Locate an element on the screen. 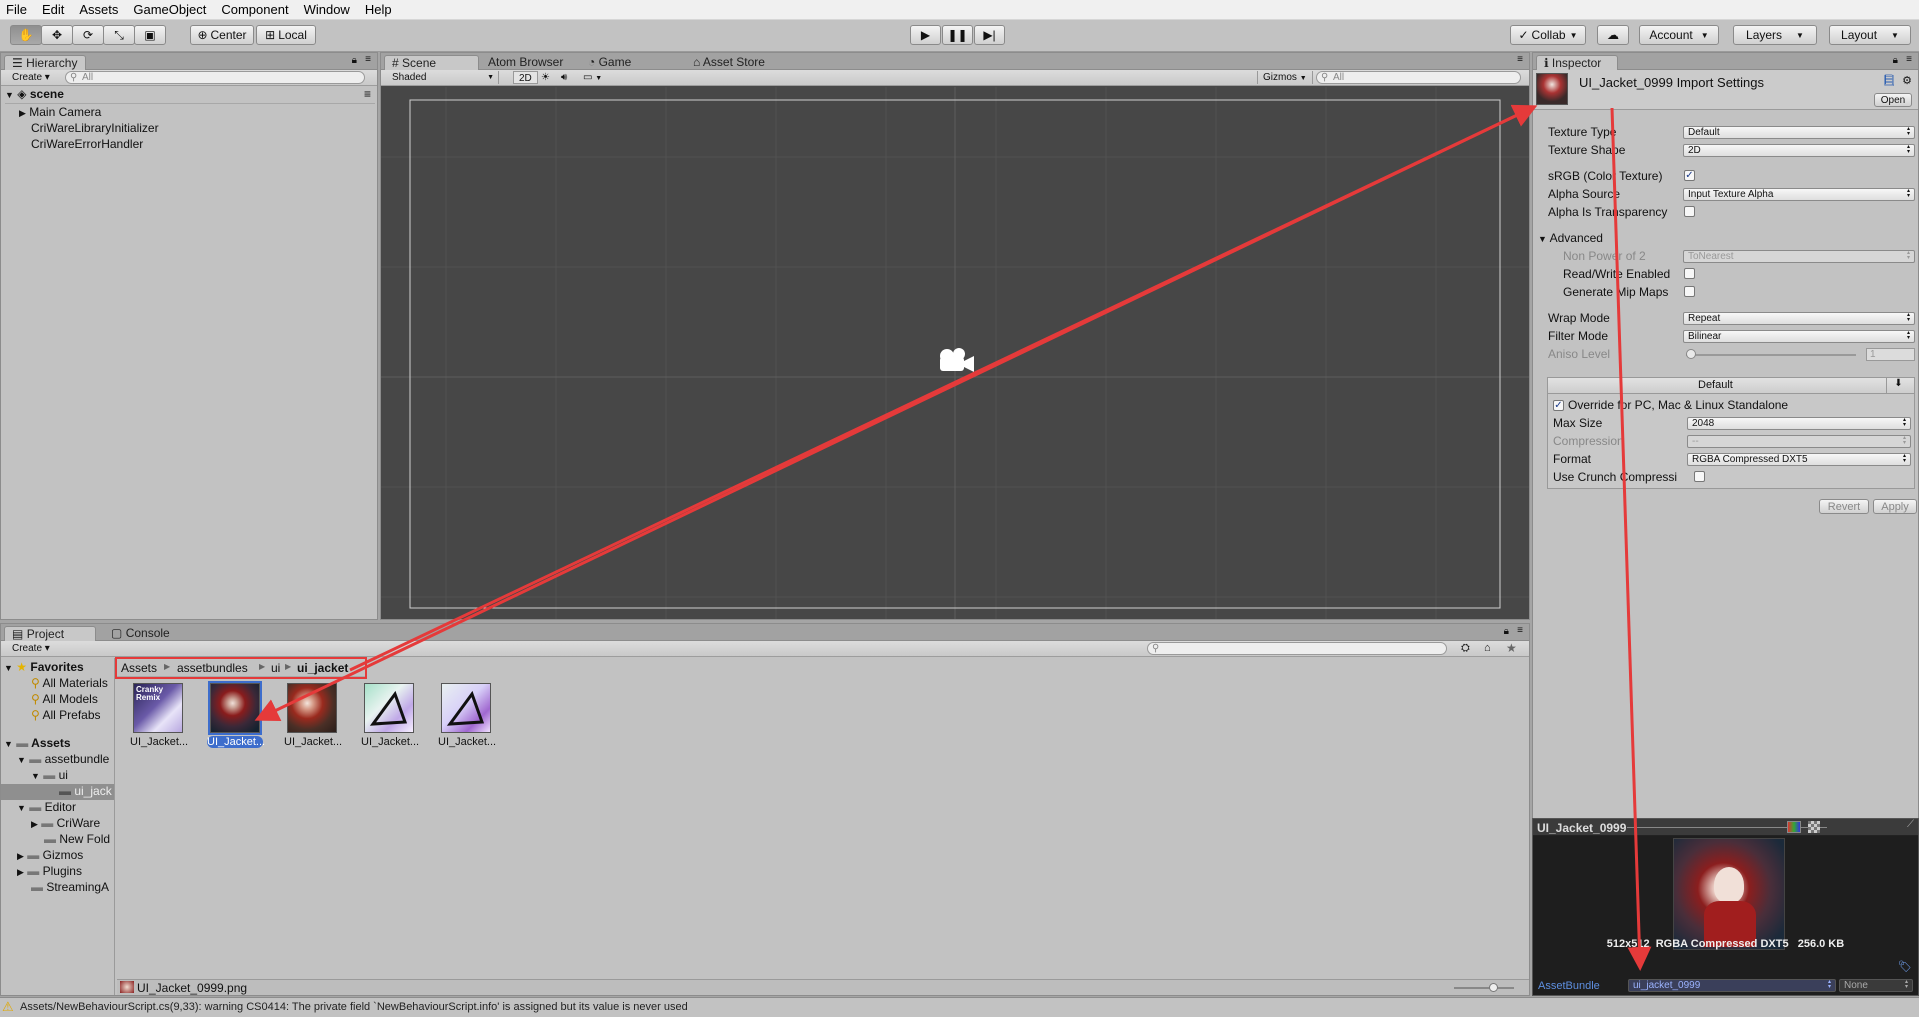 The image size is (1919, 1017). menu-component: Component is located at coordinates (254, 9).